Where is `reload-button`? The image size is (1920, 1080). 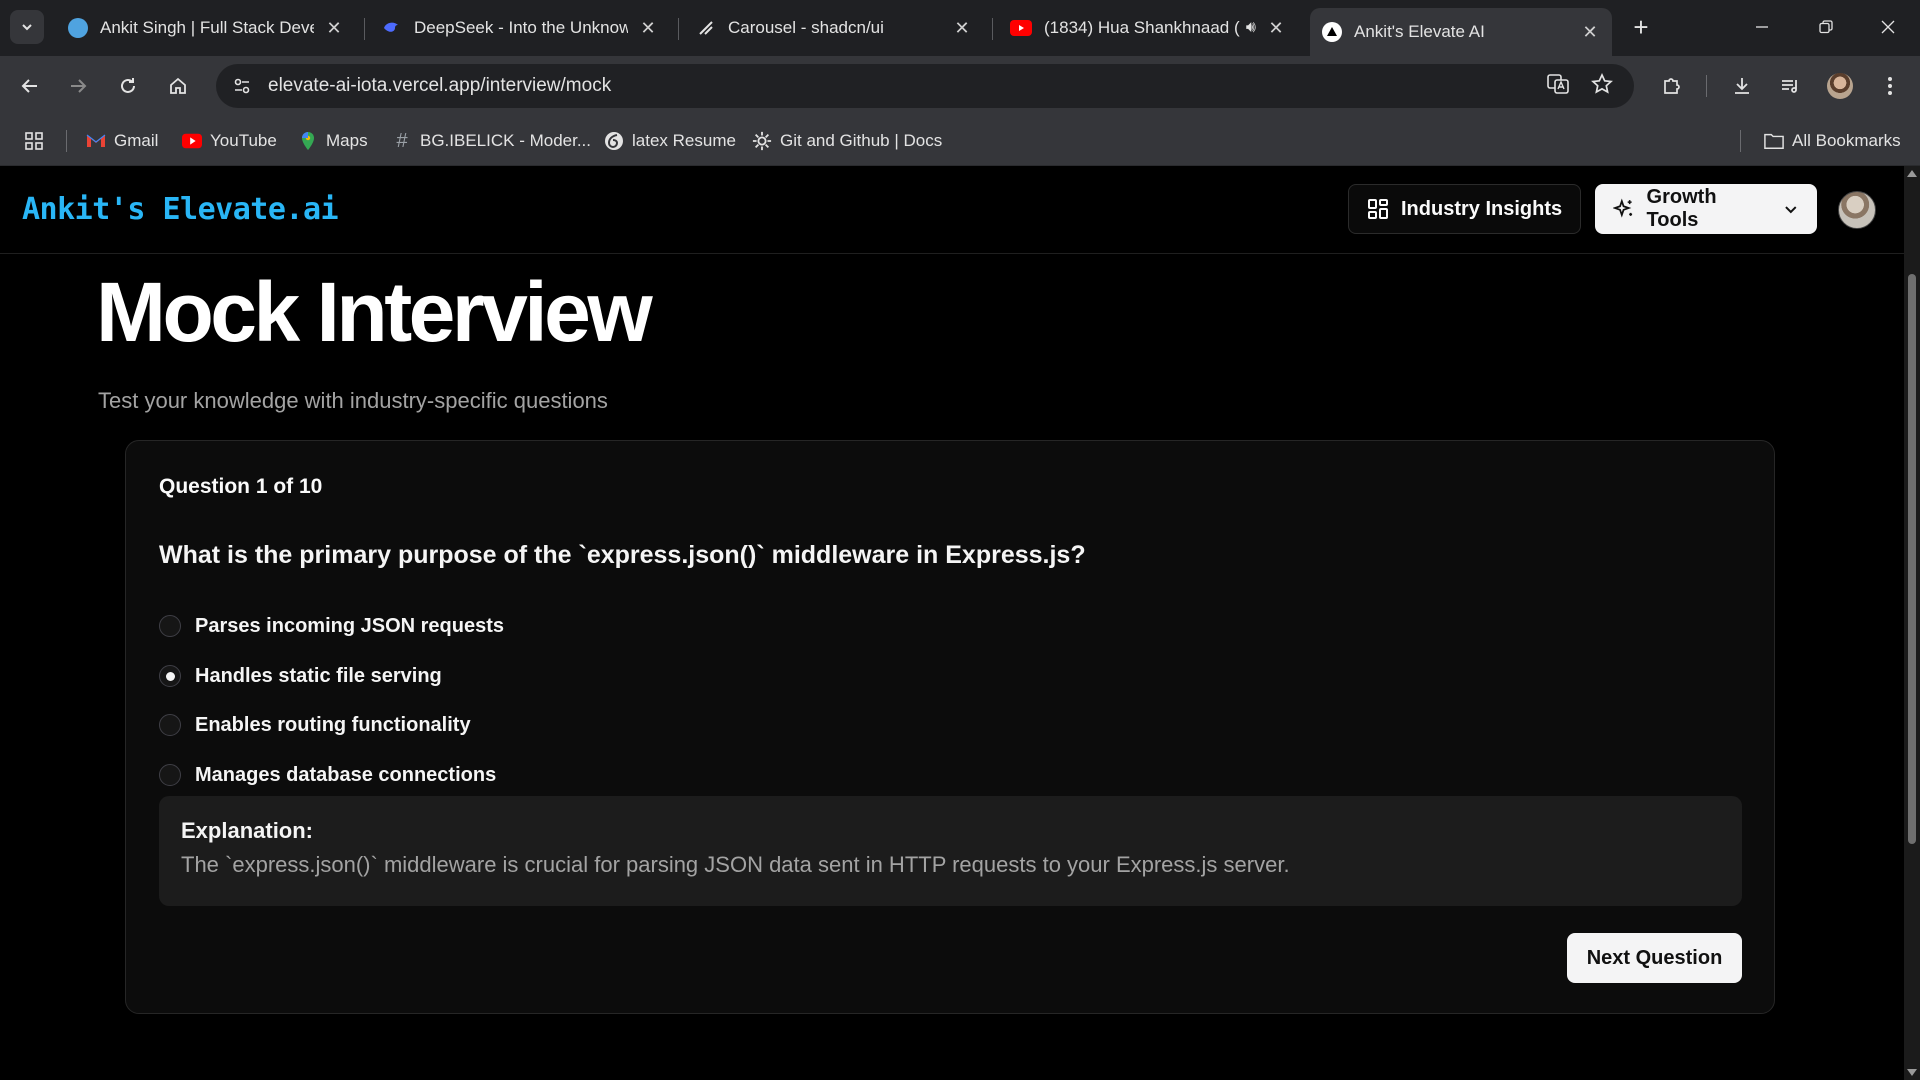
reload-button is located at coordinates (128, 86).